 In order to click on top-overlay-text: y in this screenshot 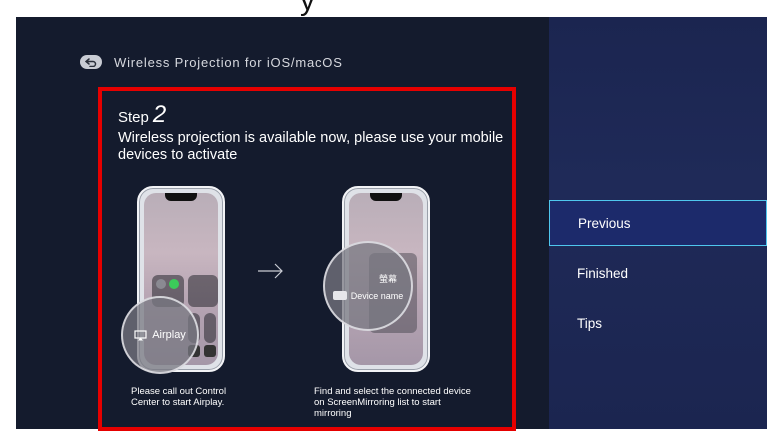, I will do `click(308, 8)`.